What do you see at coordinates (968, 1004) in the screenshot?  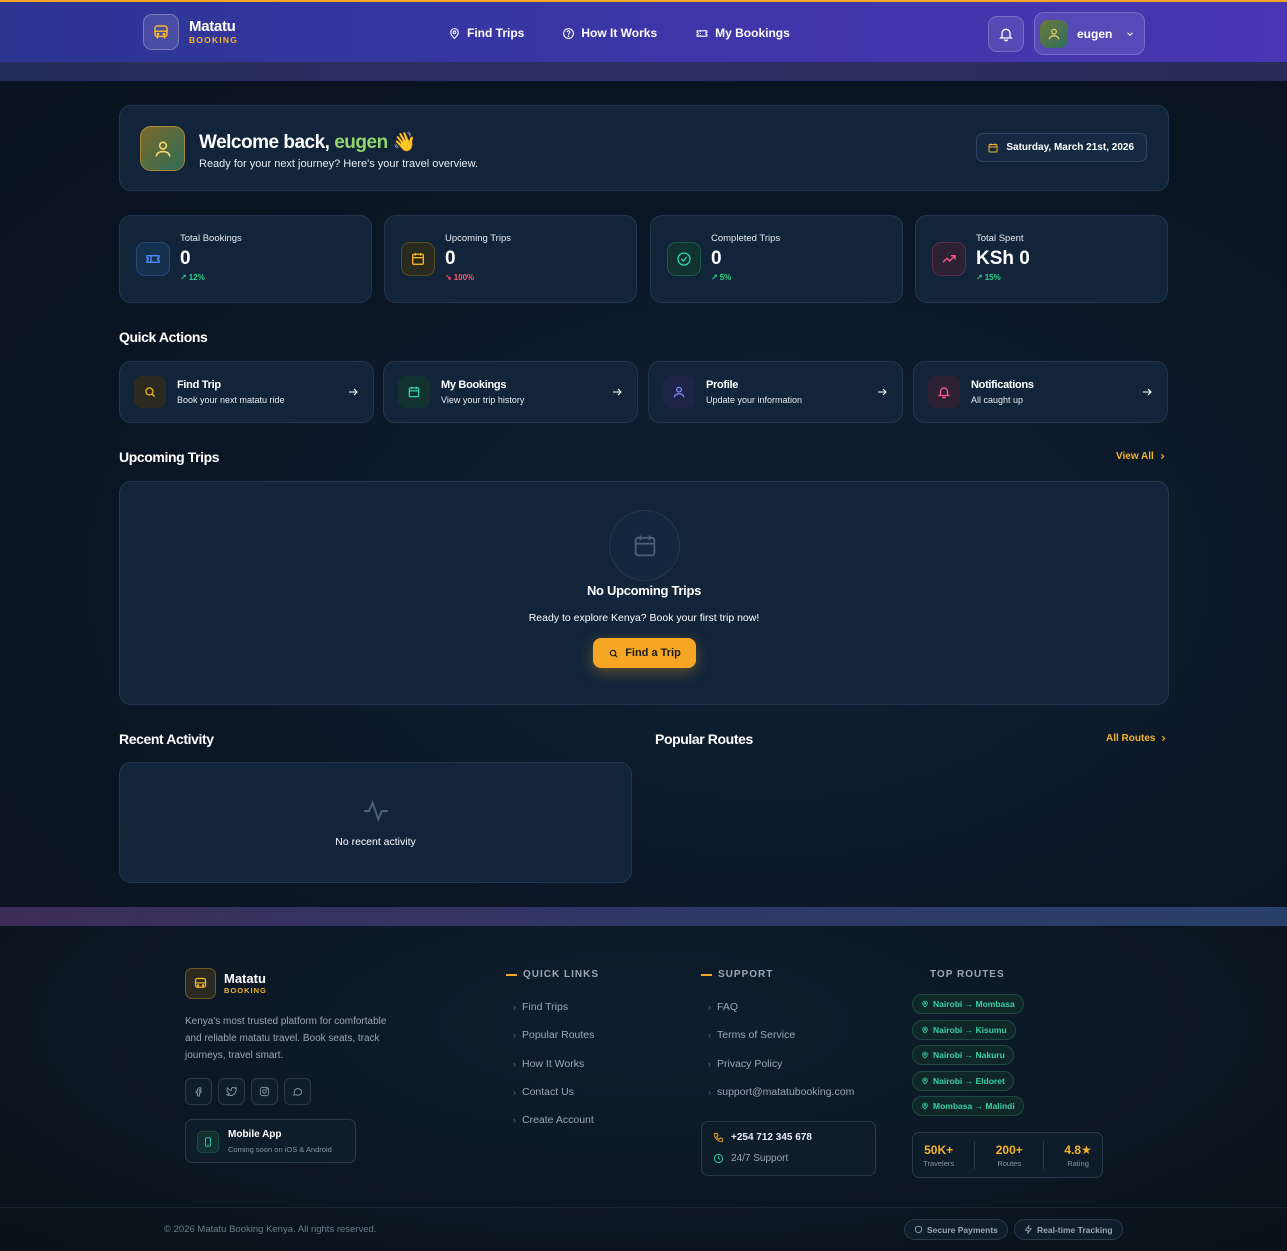 I see `route-pill: Nairobi → Mombasa` at bounding box center [968, 1004].